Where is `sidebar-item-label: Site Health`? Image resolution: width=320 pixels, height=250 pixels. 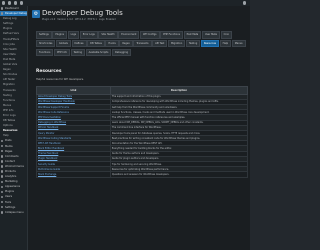 sidebar-item-label: Site Health is located at coordinates (10, 49).